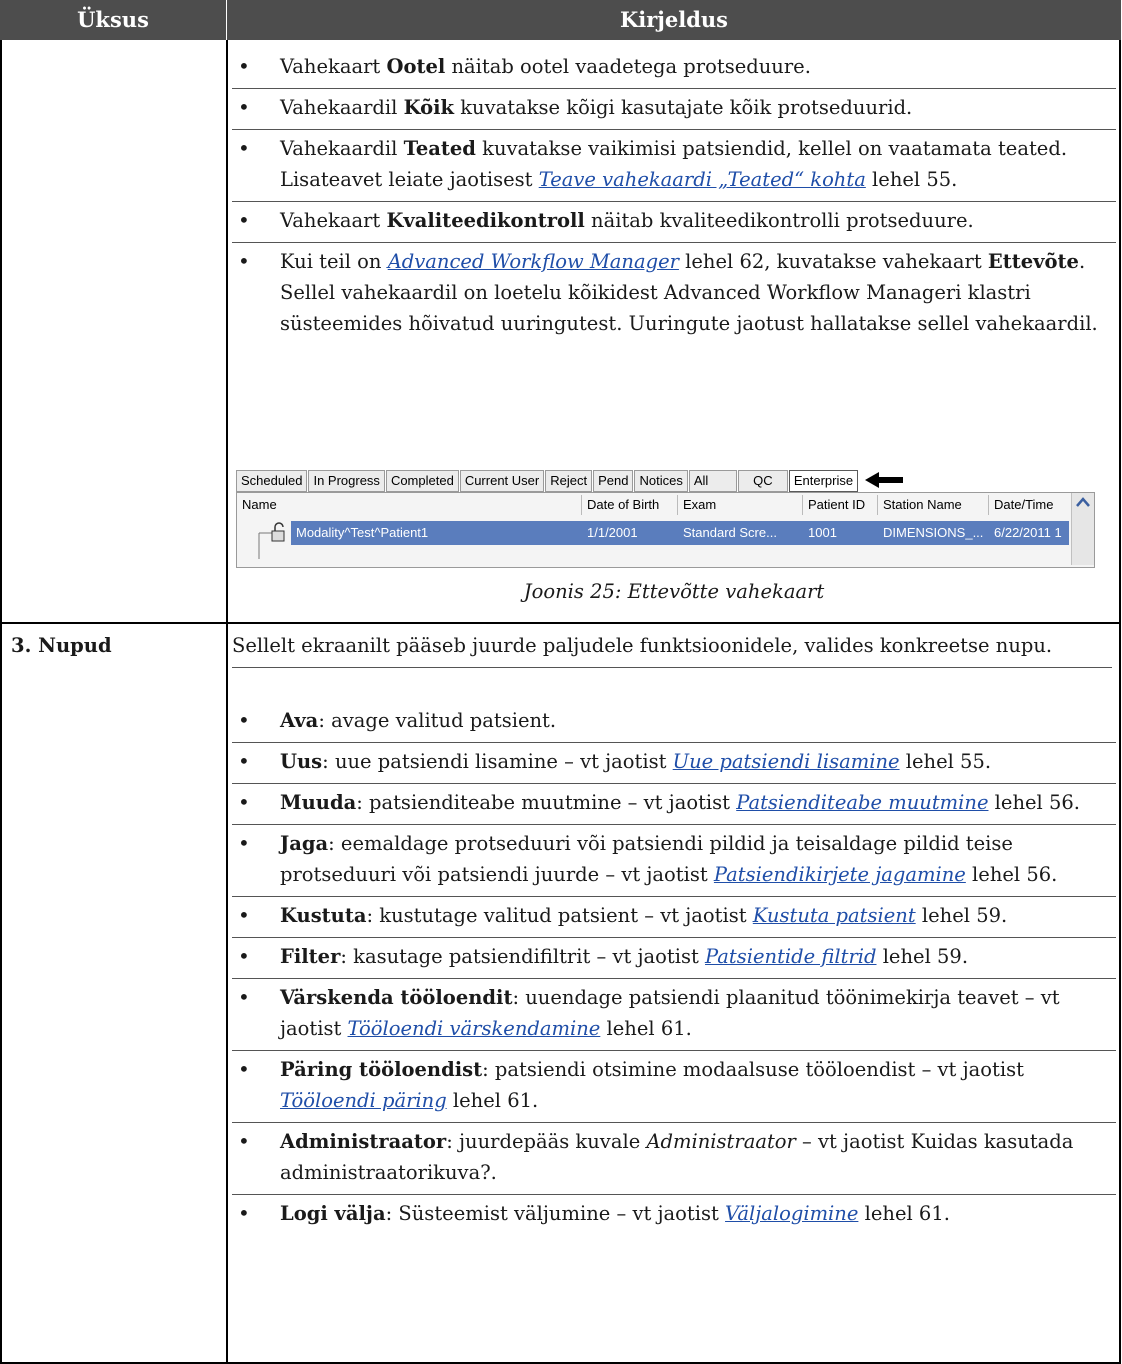 The height and width of the screenshot is (1364, 1122). I want to click on column-header: Date/Time, so click(1021, 505).